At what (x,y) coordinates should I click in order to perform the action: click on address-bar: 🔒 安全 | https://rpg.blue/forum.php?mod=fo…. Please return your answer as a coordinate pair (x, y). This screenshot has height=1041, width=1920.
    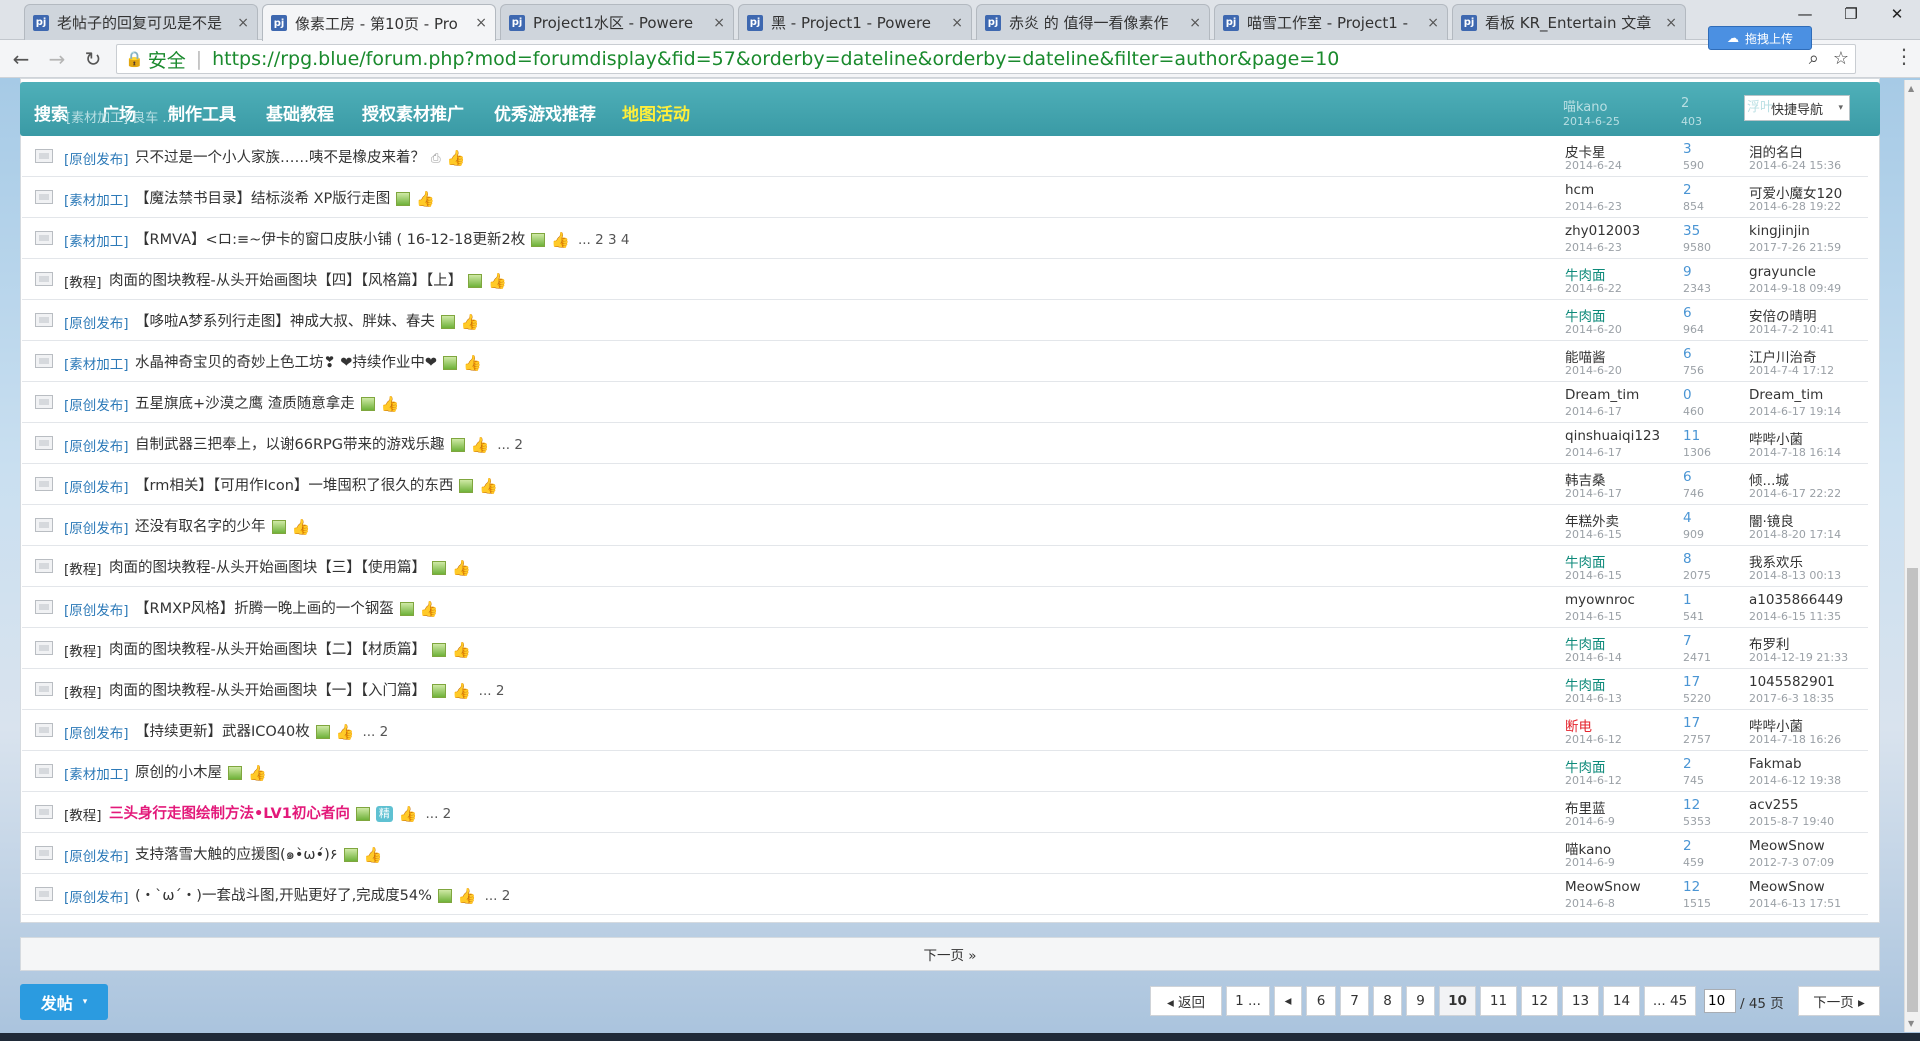
    Looking at the image, I should click on (986, 59).